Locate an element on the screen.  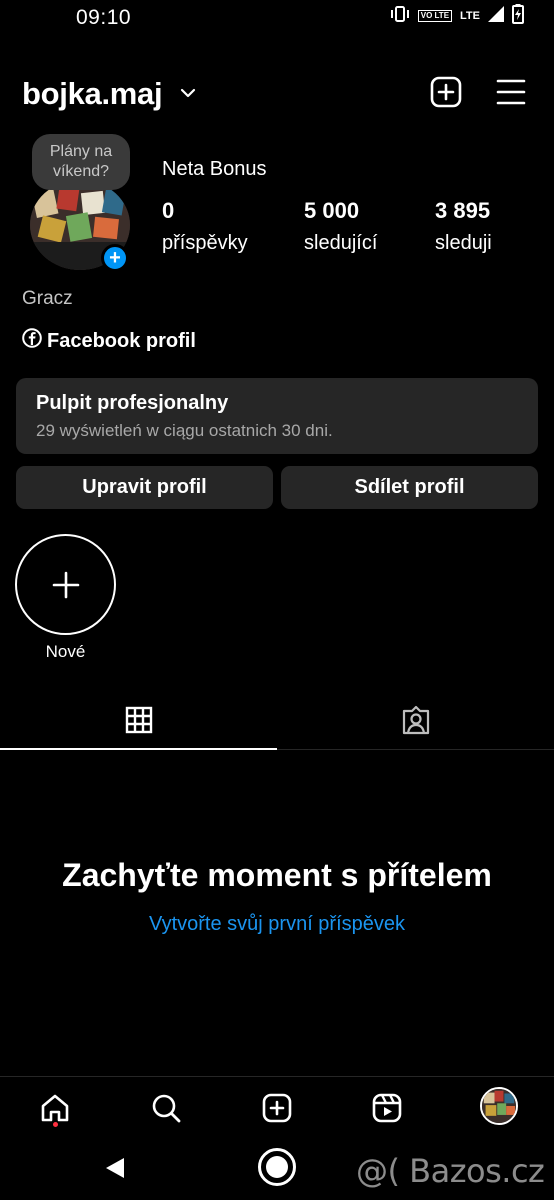
tab-posts-grid is located at coordinates (138, 720).